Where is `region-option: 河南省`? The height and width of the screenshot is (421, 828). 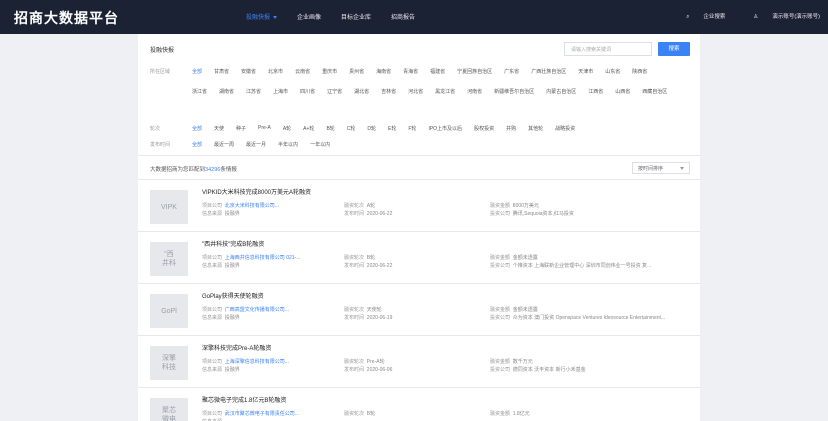 region-option: 河南省 is located at coordinates (474, 91).